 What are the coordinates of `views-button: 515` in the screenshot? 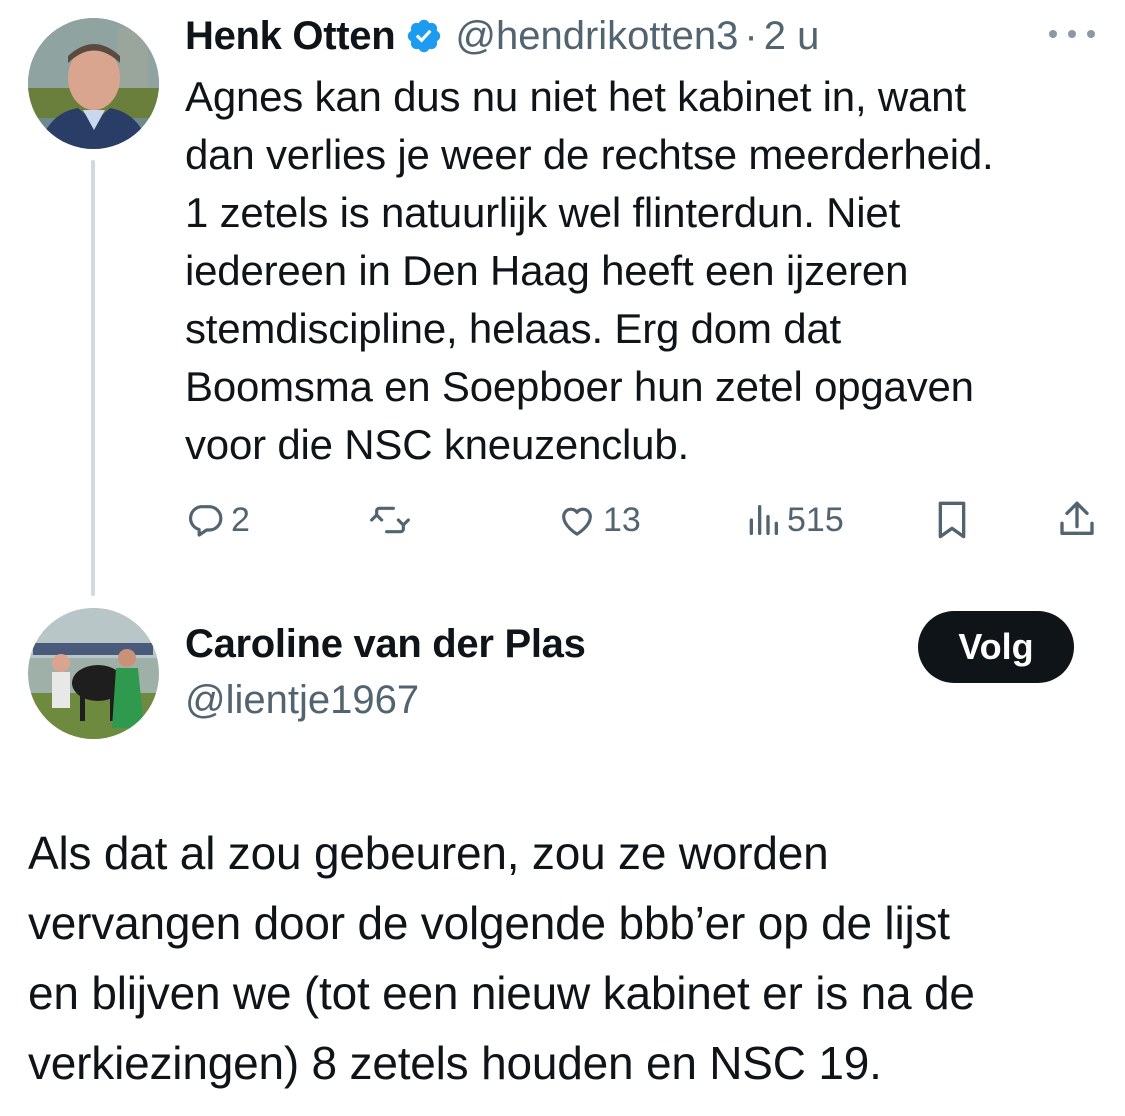 It's located at (794, 520).